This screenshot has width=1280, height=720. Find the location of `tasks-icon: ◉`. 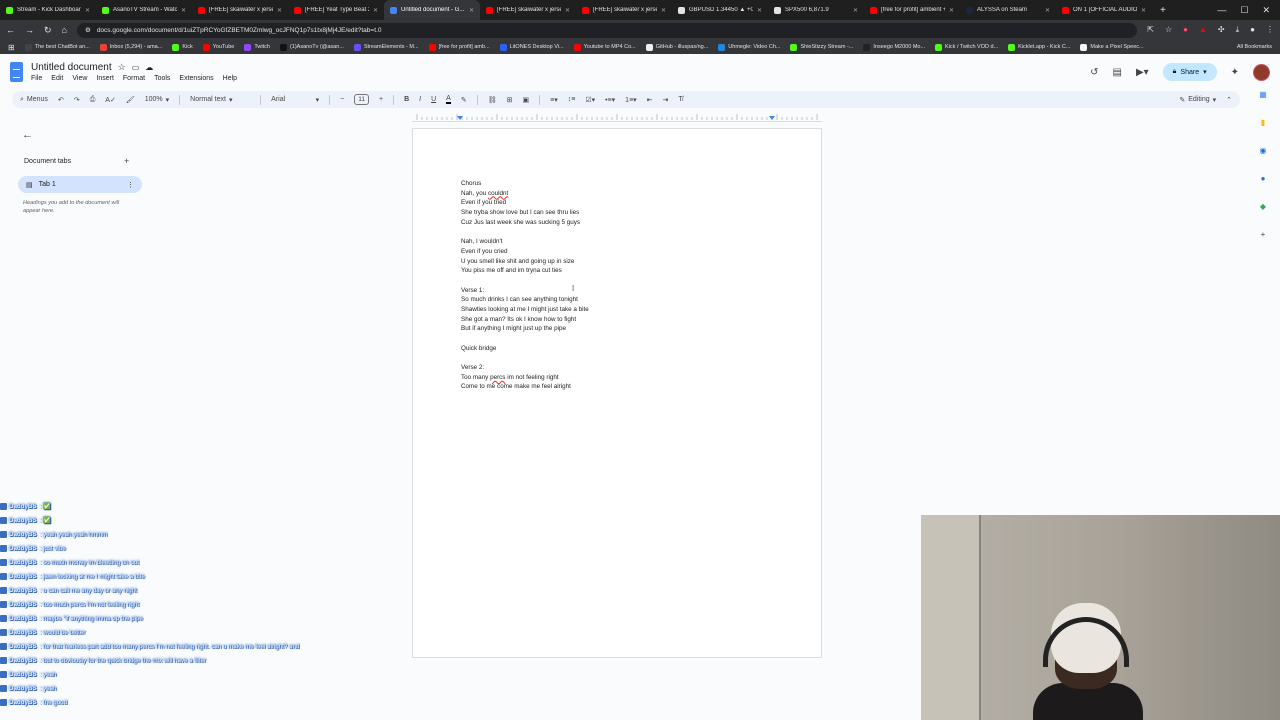

tasks-icon: ◉ is located at coordinates (1263, 150).